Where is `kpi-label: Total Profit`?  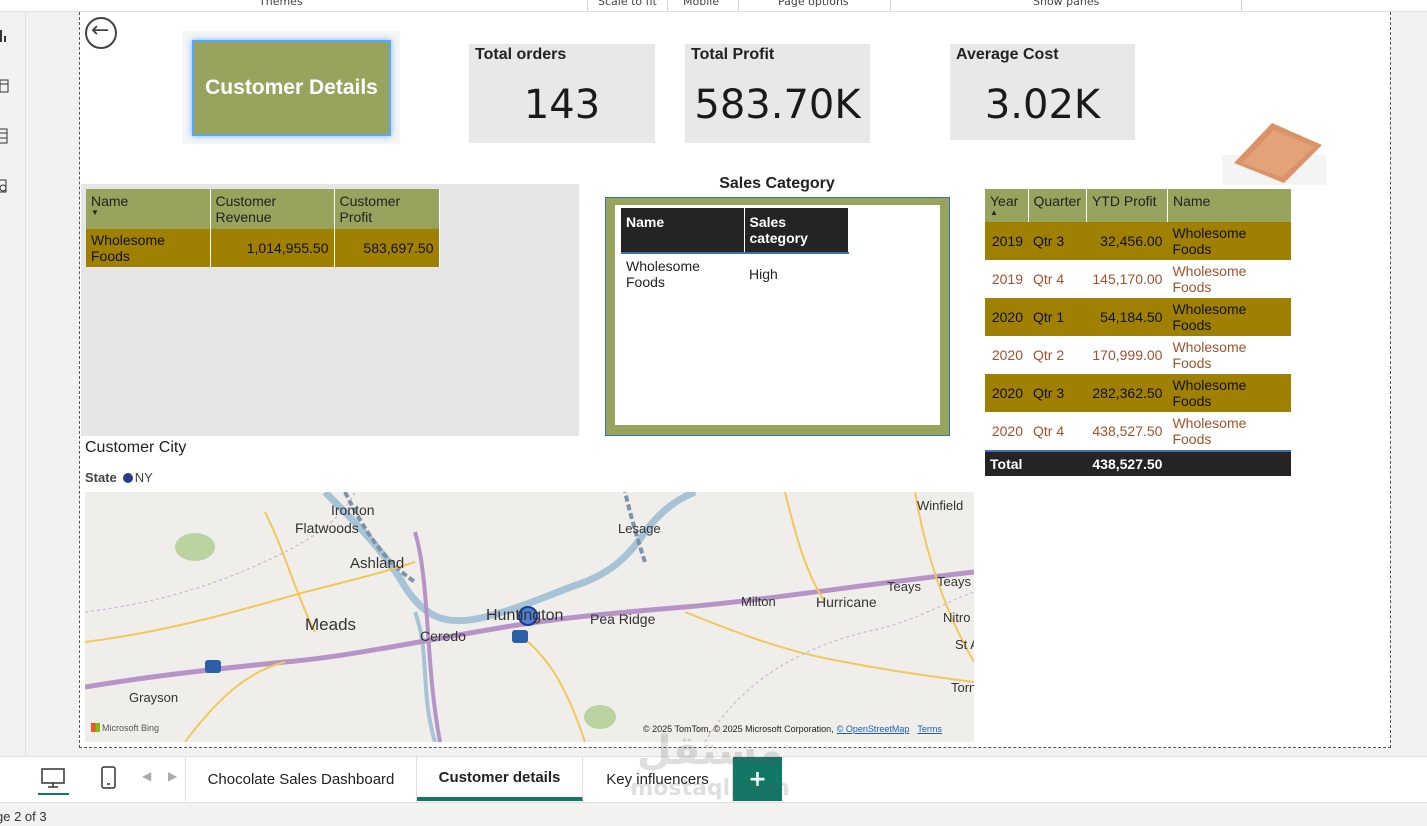 kpi-label: Total Profit is located at coordinates (733, 54).